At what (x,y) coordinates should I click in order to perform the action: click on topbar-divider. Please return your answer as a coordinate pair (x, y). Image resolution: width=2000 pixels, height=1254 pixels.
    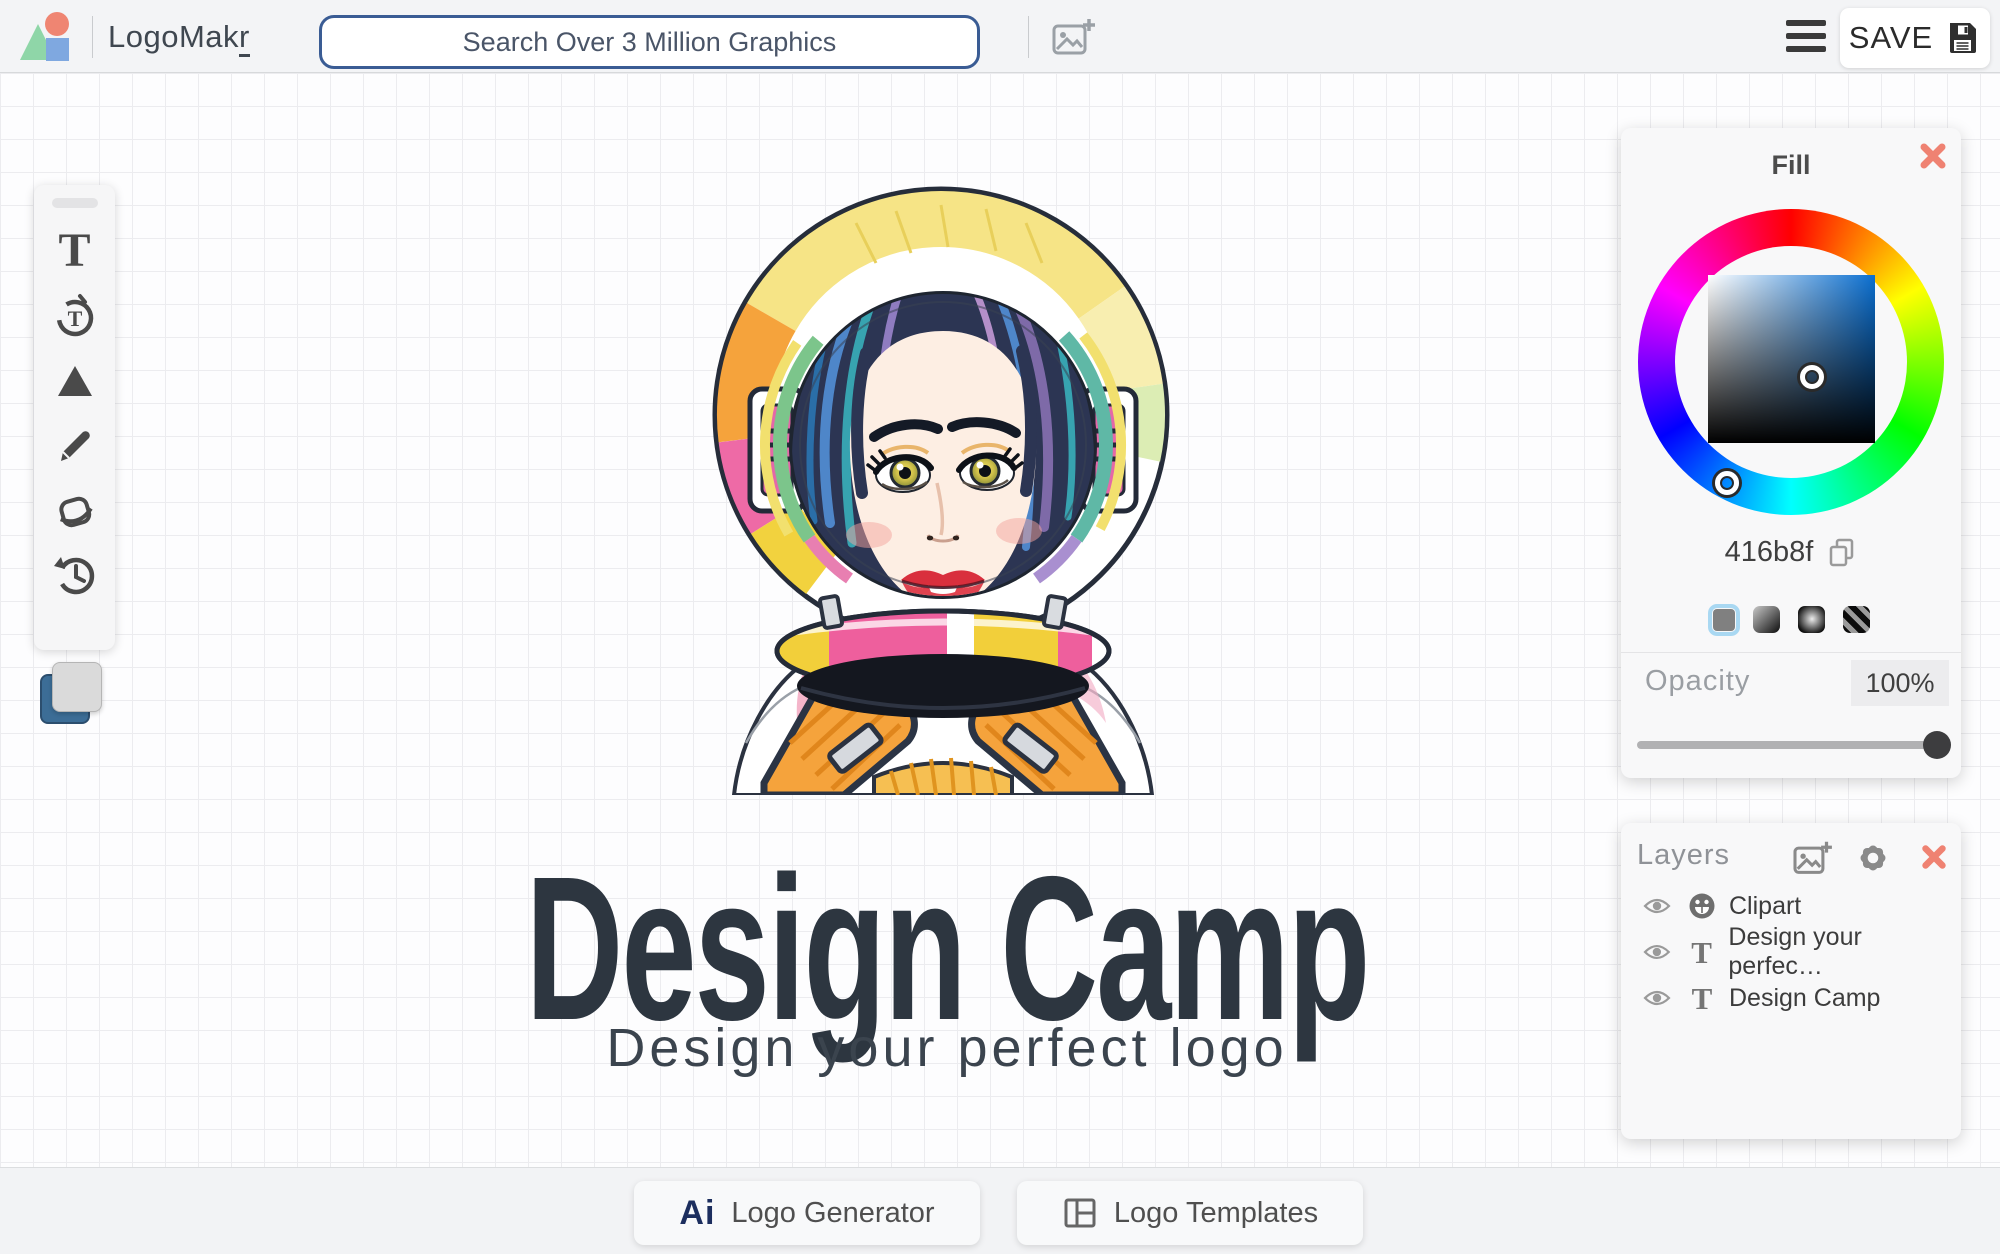
    Looking at the image, I should click on (92, 37).